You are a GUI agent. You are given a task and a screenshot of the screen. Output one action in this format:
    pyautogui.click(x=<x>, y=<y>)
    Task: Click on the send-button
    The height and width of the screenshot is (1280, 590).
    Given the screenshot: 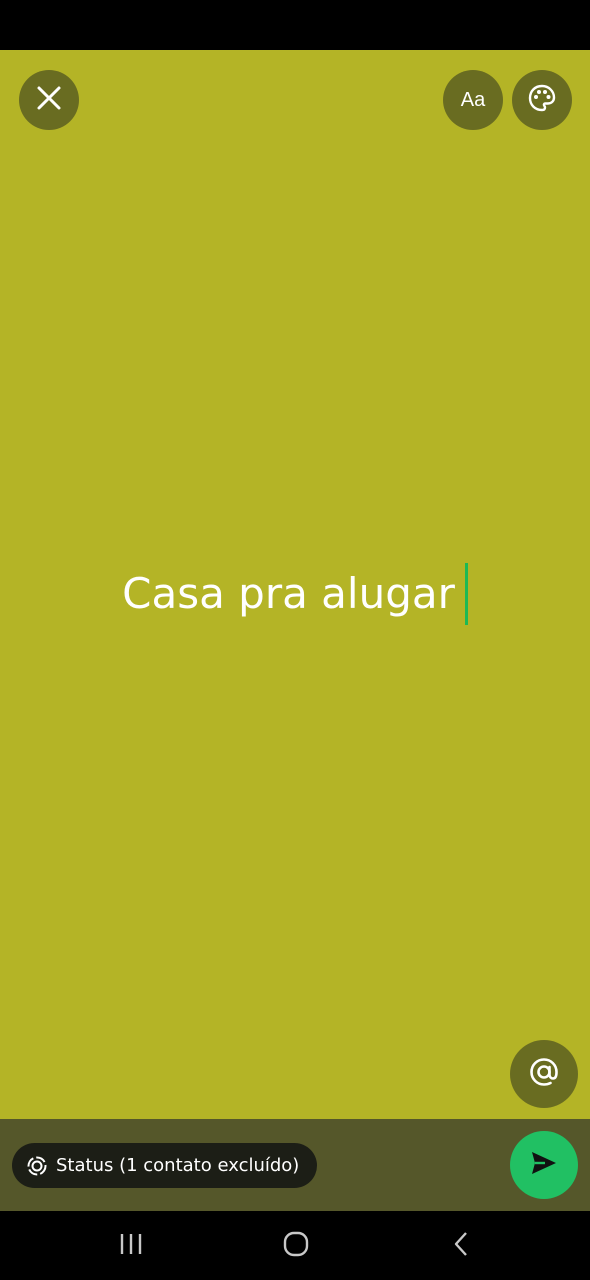 What is the action you would take?
    pyautogui.click(x=544, y=1165)
    